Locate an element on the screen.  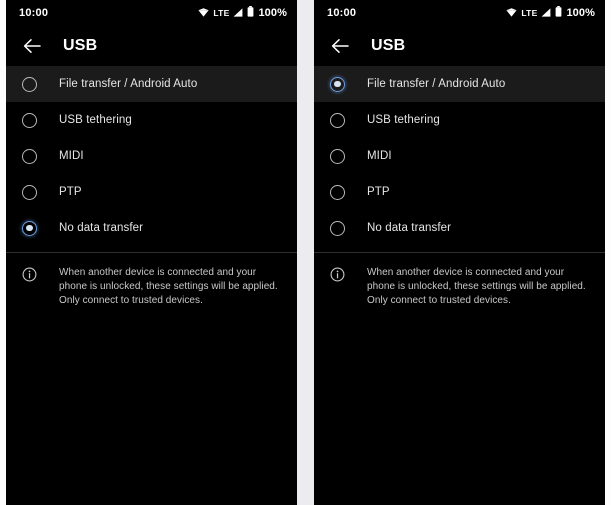
outer-margin-right is located at coordinates (608, 252).